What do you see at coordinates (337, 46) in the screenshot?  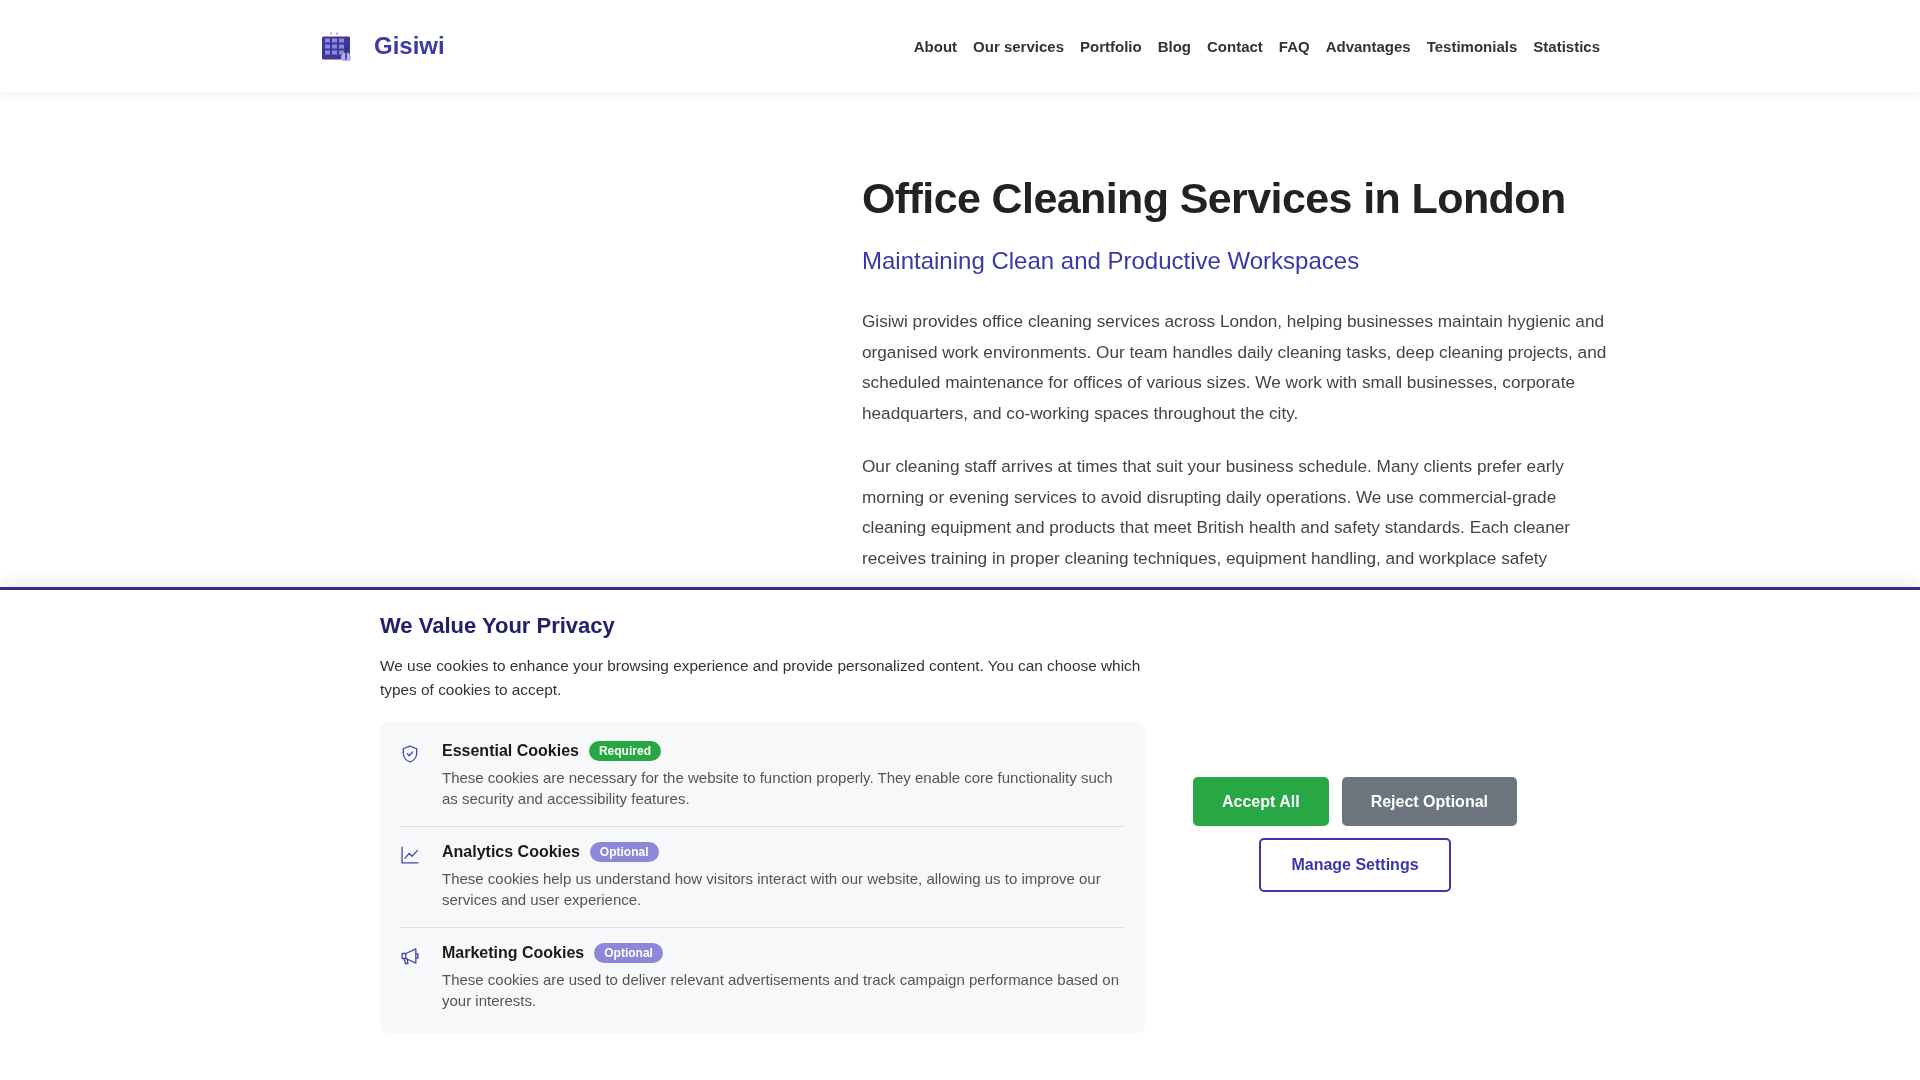 I see `building-icon` at bounding box center [337, 46].